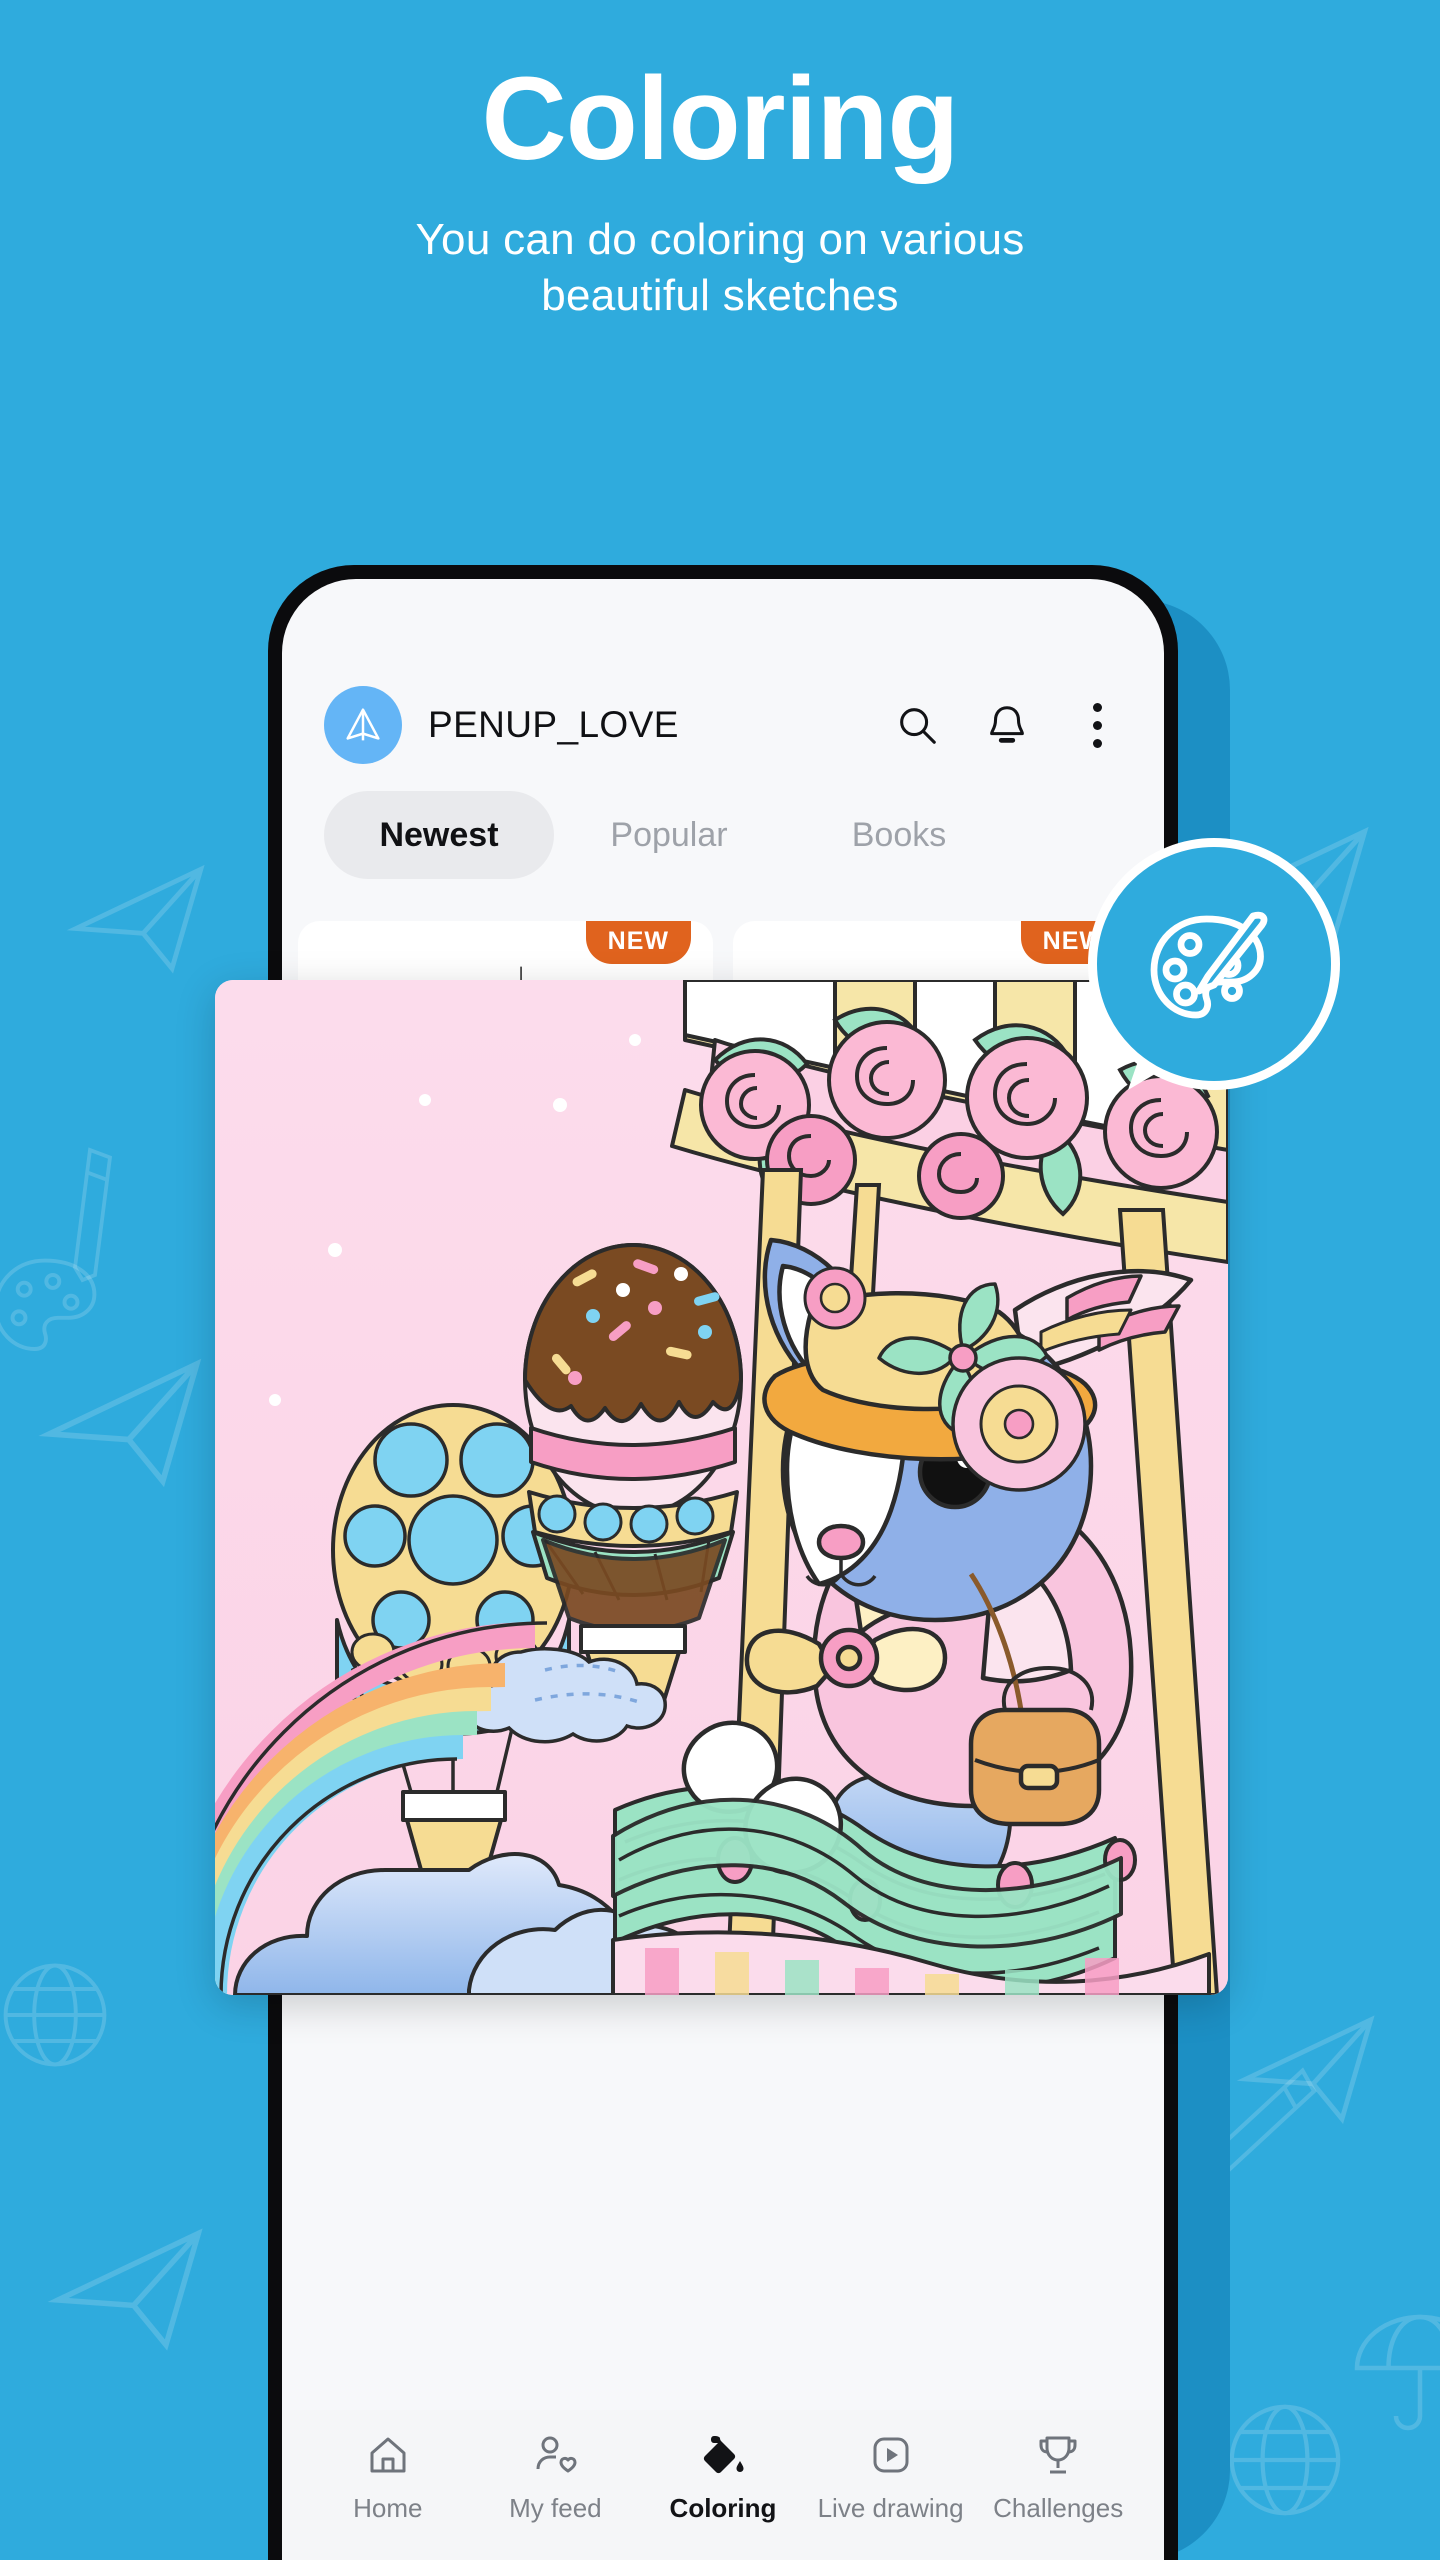 The height and width of the screenshot is (2560, 1440). Describe the element at coordinates (1397, 2372) in the screenshot. I see `umbrella-icon` at that location.